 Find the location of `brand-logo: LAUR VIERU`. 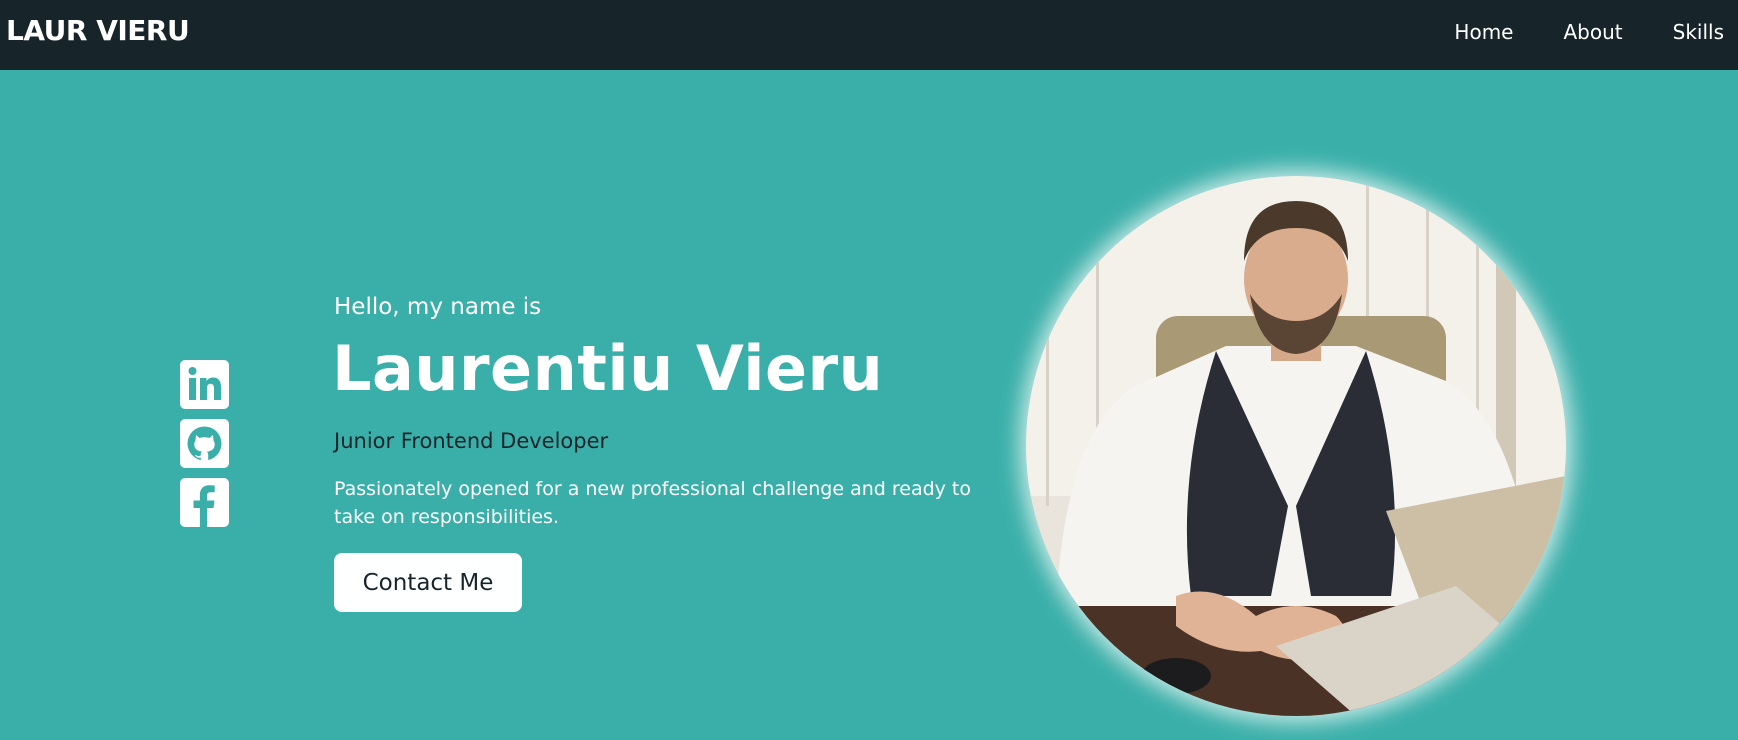

brand-logo: LAUR VIERU is located at coordinates (98, 30).